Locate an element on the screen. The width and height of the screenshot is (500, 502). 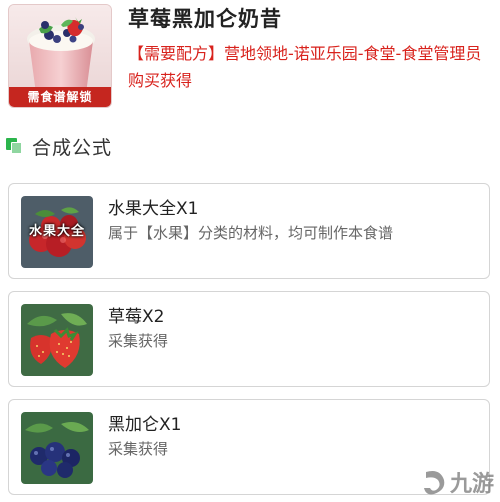
ingredient-name: 水果大全X1 is located at coordinates (153, 209).